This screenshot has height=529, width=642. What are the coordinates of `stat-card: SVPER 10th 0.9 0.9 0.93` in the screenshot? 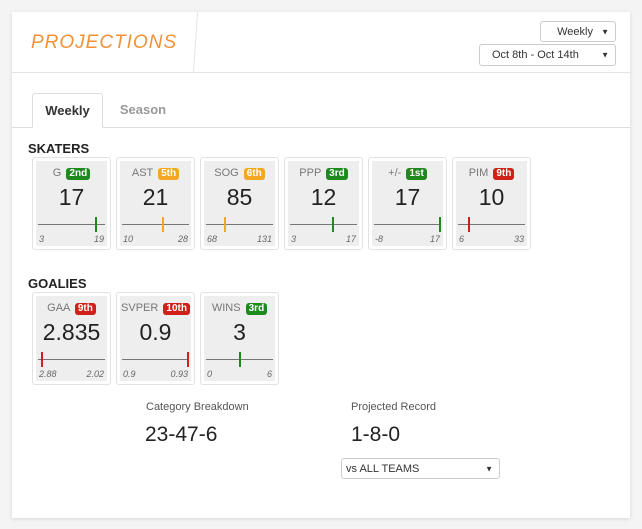 It's located at (155, 338).